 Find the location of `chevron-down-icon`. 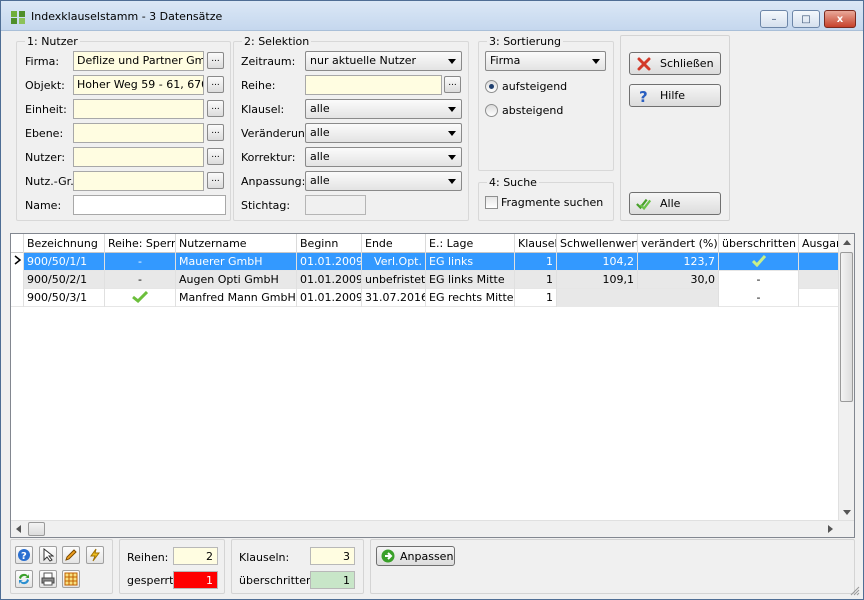

chevron-down-icon is located at coordinates (596, 61).